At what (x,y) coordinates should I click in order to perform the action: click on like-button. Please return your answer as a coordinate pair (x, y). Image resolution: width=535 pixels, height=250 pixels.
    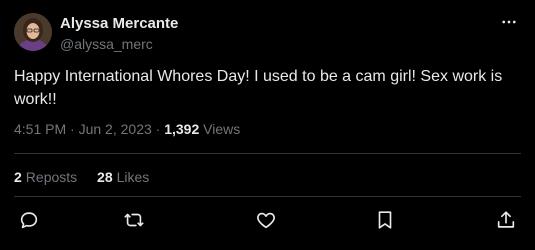
    Looking at the image, I should click on (267, 221).